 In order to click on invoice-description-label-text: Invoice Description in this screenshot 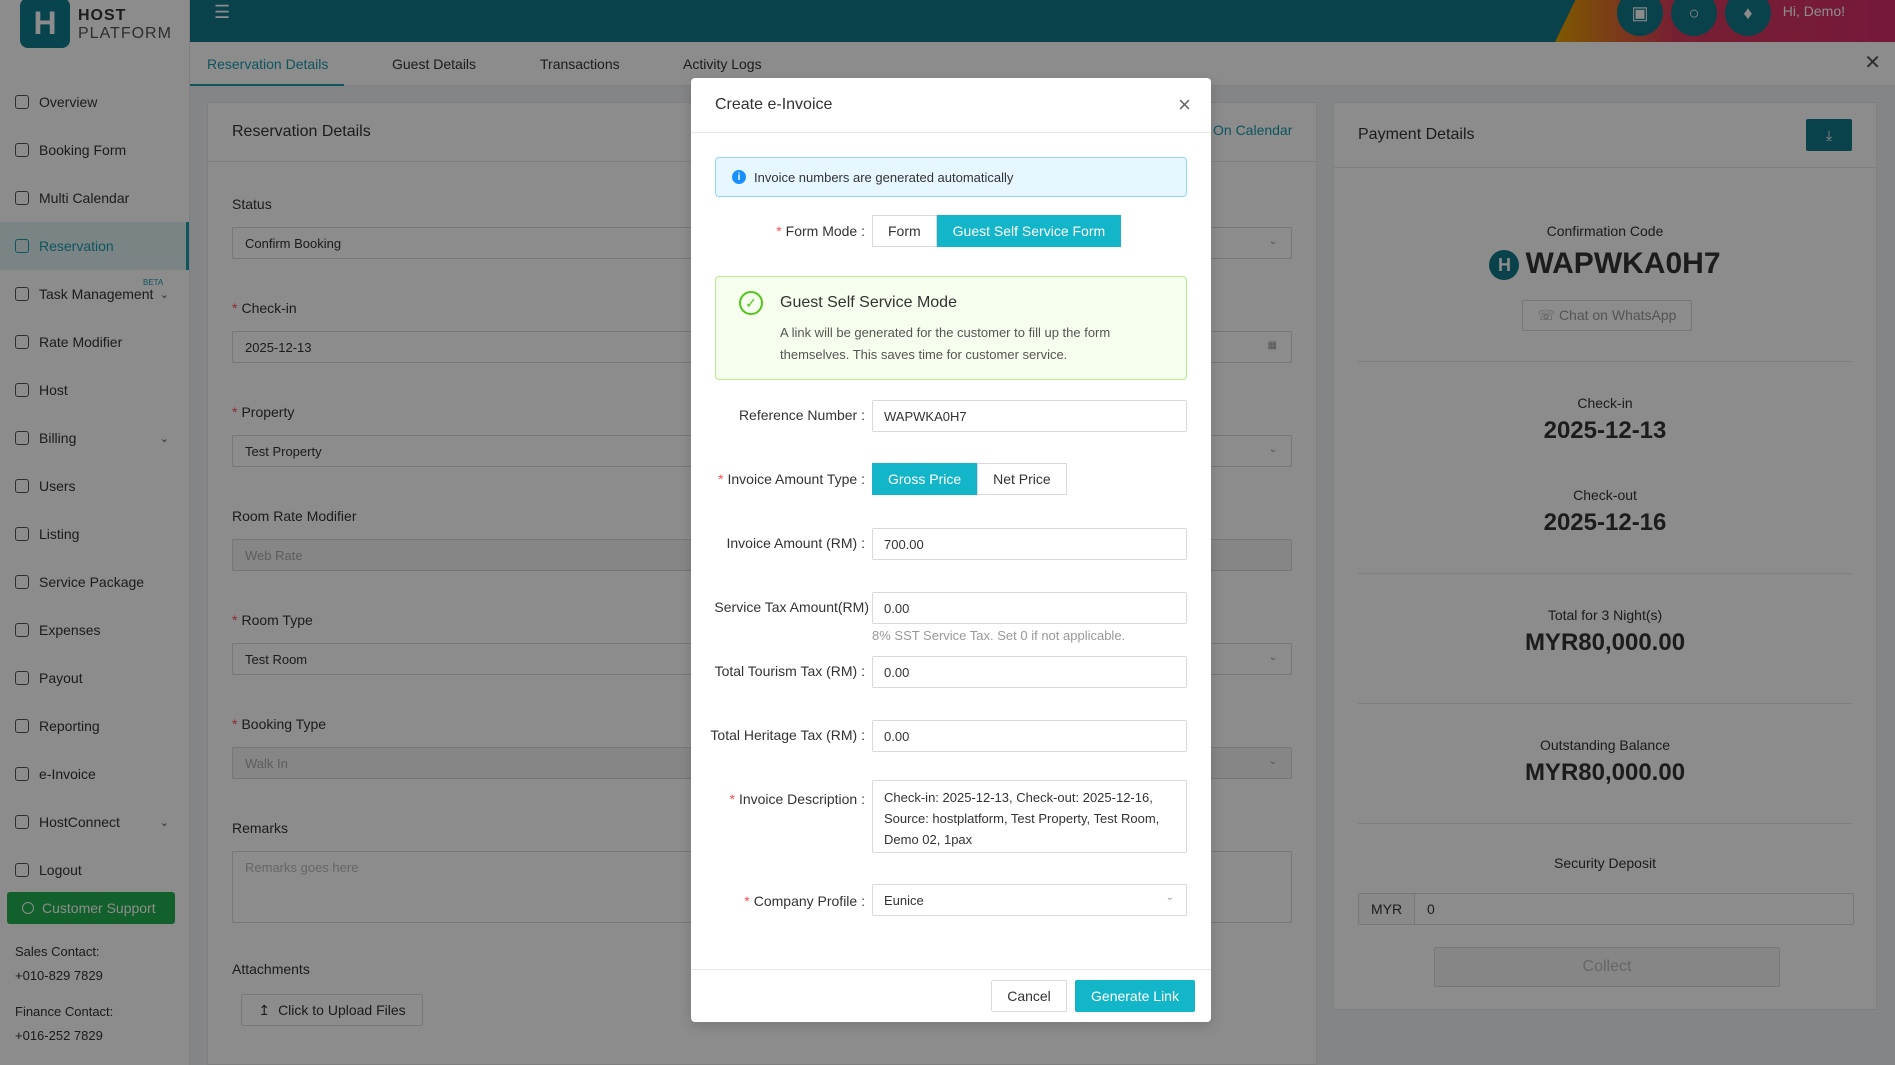, I will do `click(798, 799)`.